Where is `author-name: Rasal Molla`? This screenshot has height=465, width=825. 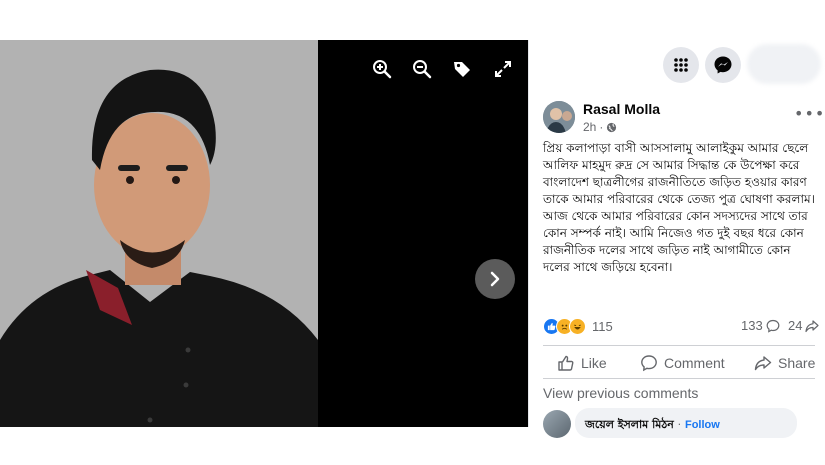
author-name: Rasal Molla is located at coordinates (621, 109).